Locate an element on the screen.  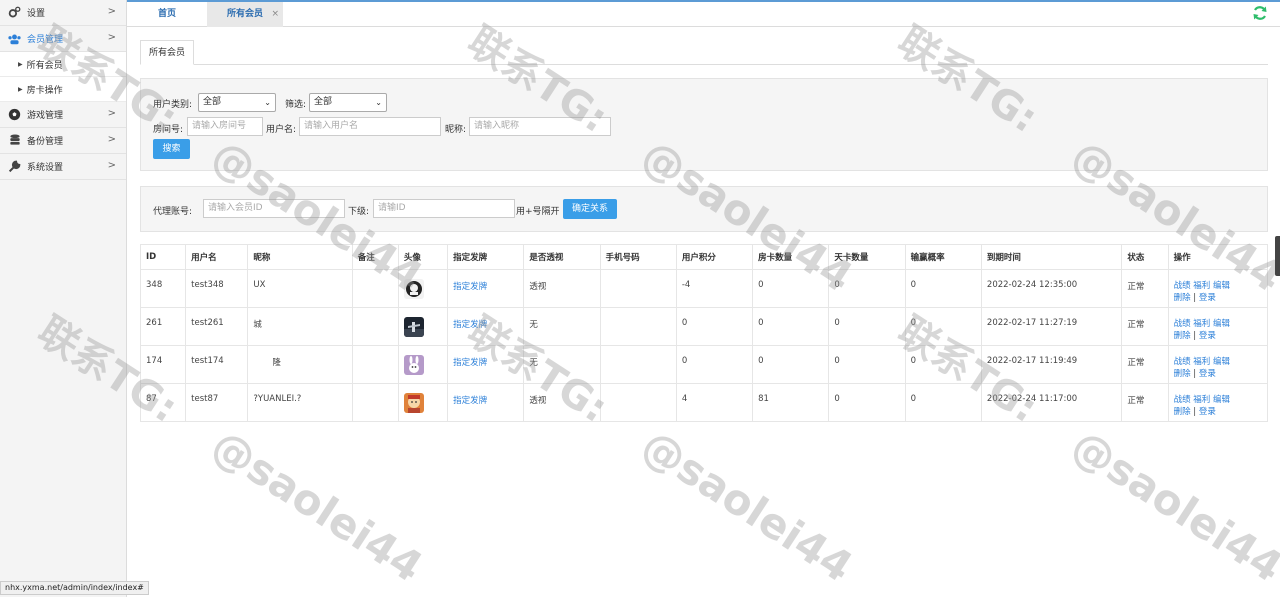
confirm-relation-button: 确定关系 is located at coordinates (590, 209).